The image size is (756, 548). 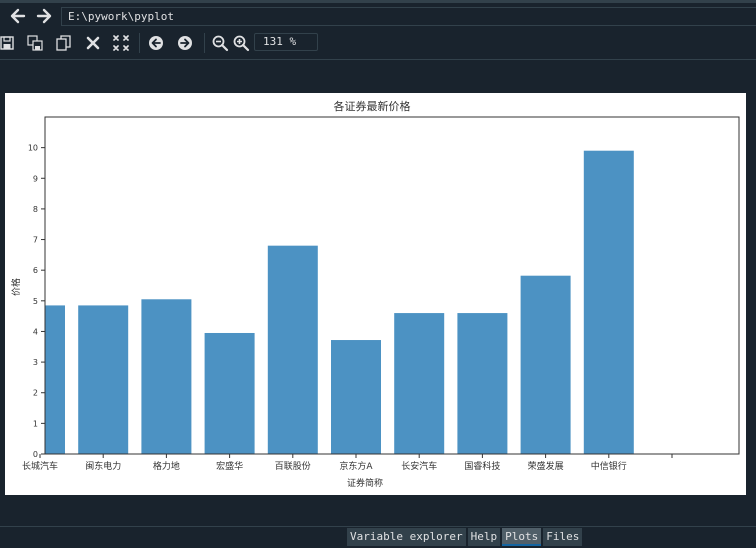 I want to click on y-tick-label: 9, so click(x=35, y=178).